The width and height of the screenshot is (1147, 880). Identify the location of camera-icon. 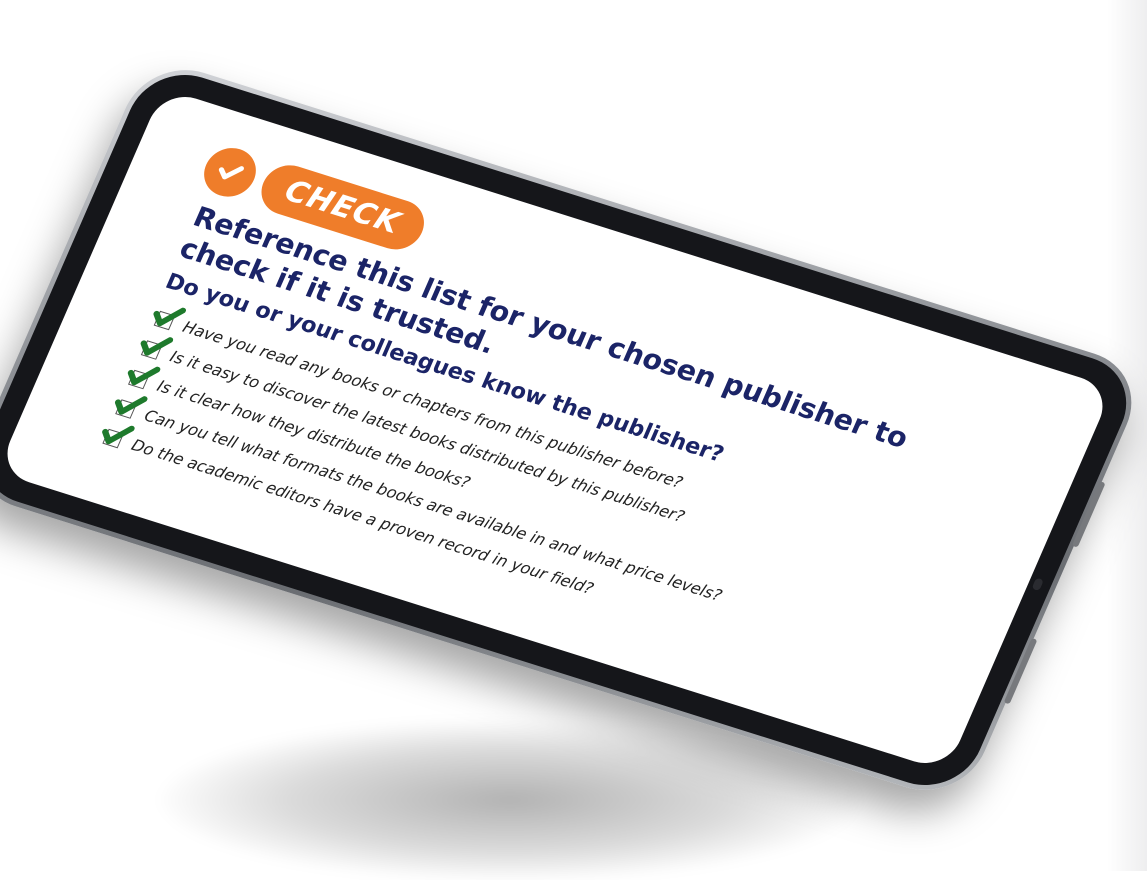
(1037, 584).